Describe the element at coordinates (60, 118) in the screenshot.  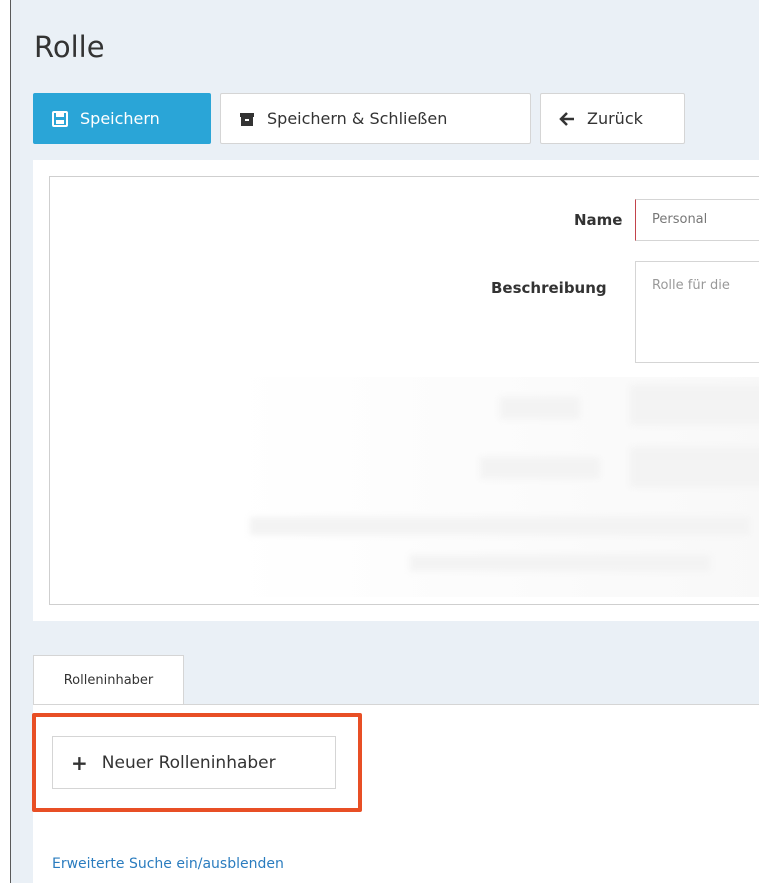
I see `save-icon` at that location.